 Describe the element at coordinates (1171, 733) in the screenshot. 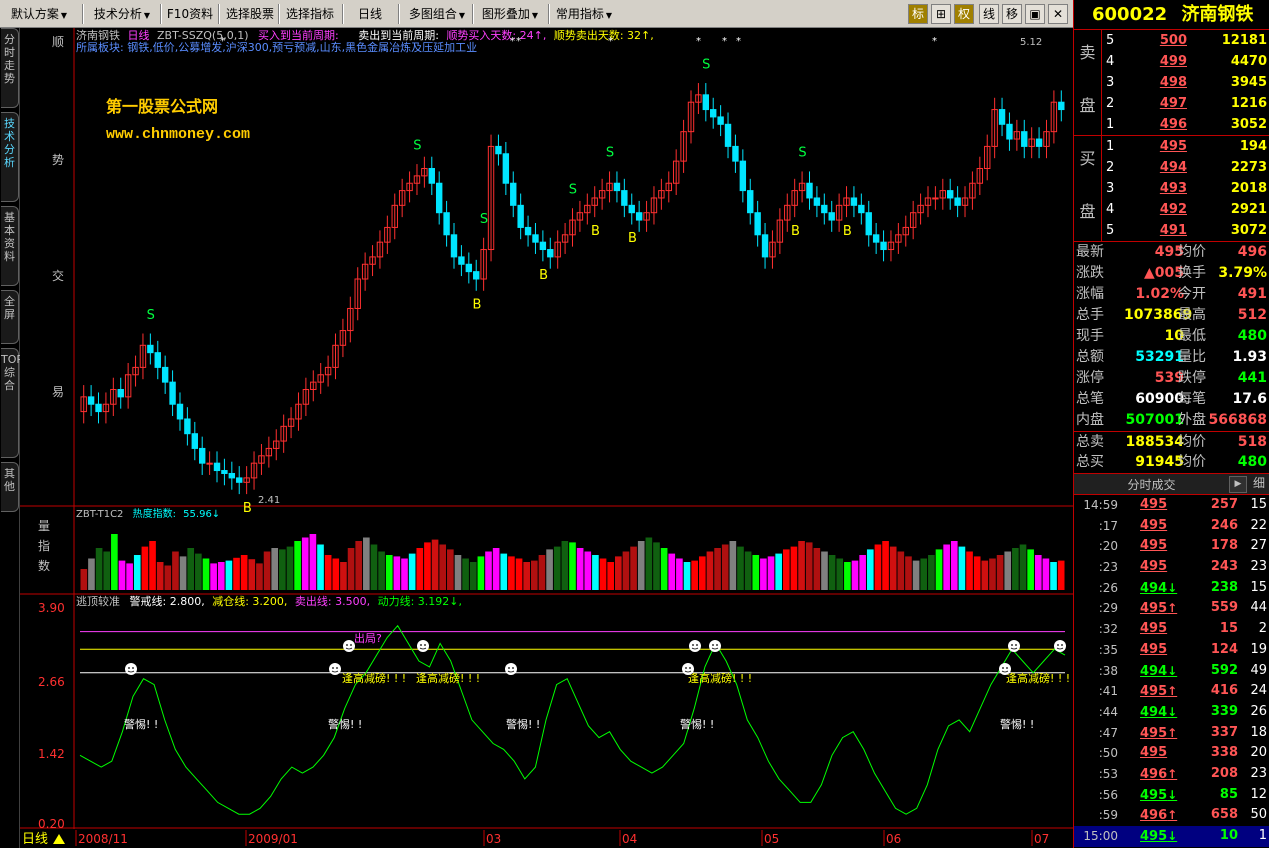

I see `tick-row: :47 495↑ 337 18` at that location.